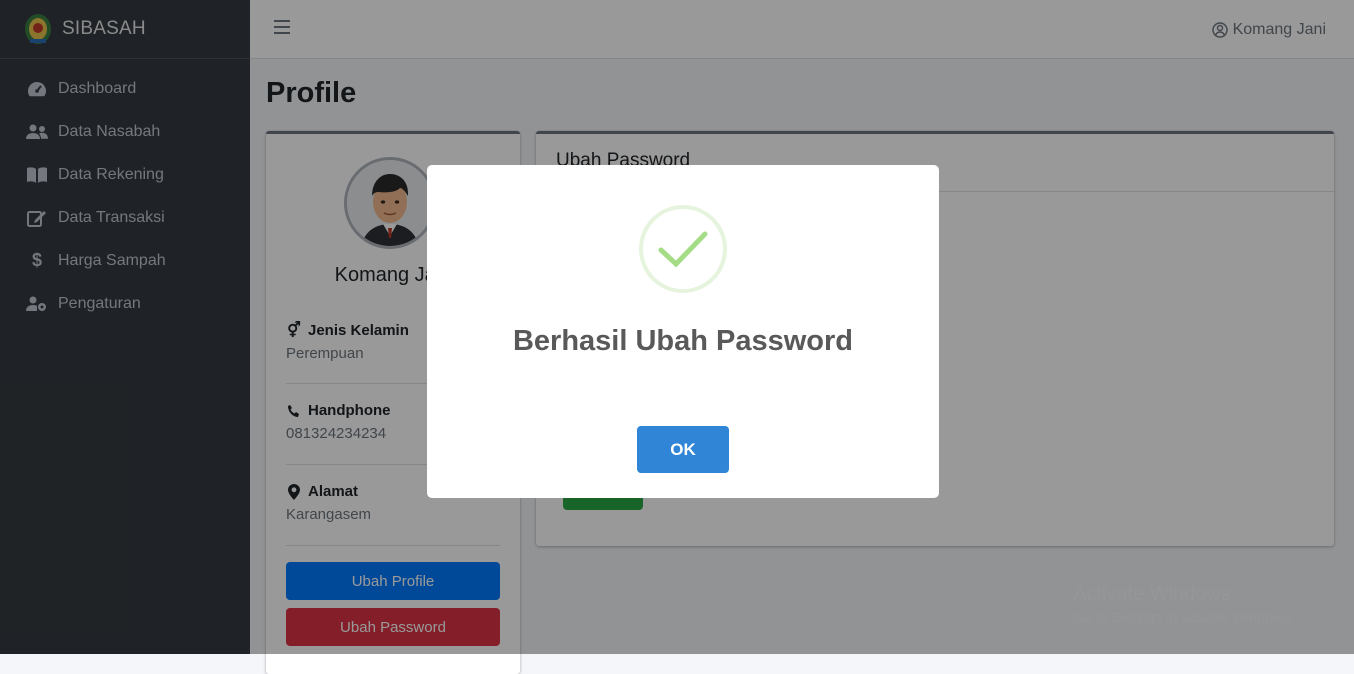 The width and height of the screenshot is (1354, 674). I want to click on dialog-title: Berhasil Ubah Password, so click(683, 341).